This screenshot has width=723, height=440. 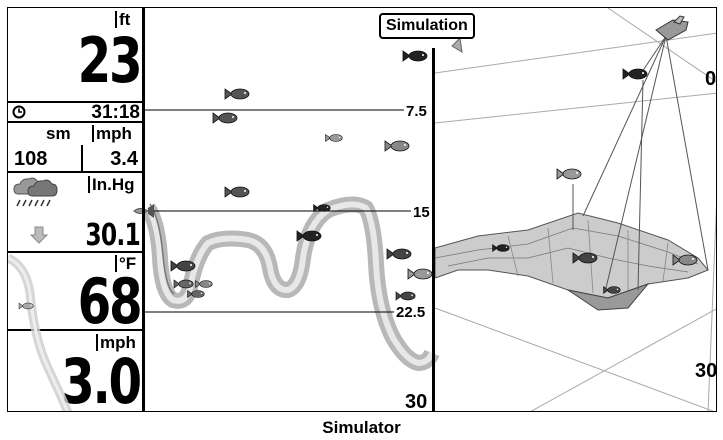 What do you see at coordinates (416, 111) in the screenshot?
I see `depth-tick-7-5: 7.5` at bounding box center [416, 111].